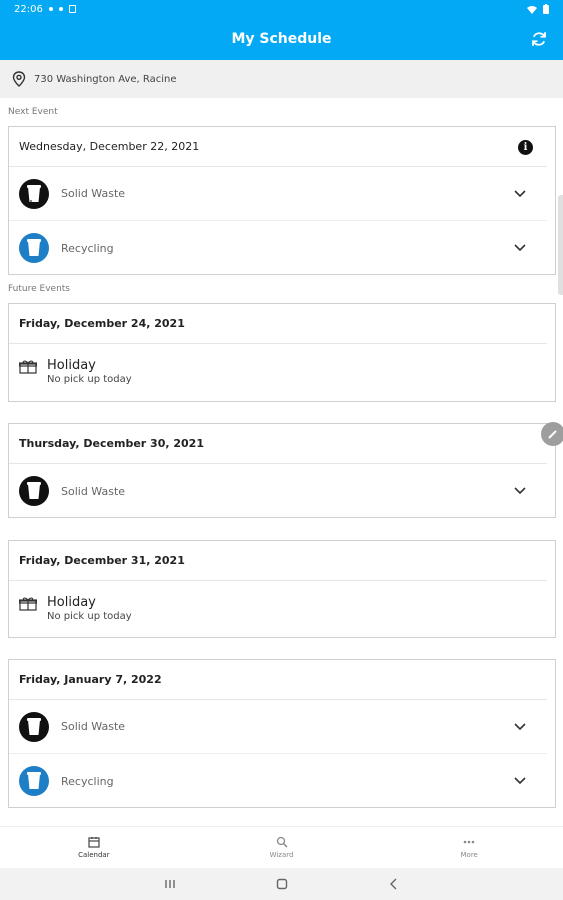  I want to click on more-icon, so click(469, 842).